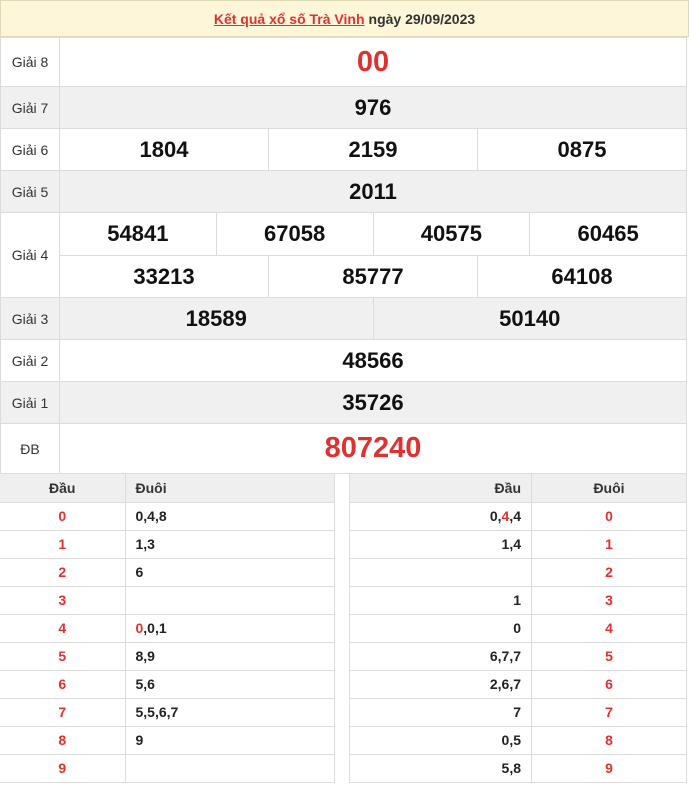 The height and width of the screenshot is (786, 689). I want to click on prize-g4-value: 54841, so click(138, 233).